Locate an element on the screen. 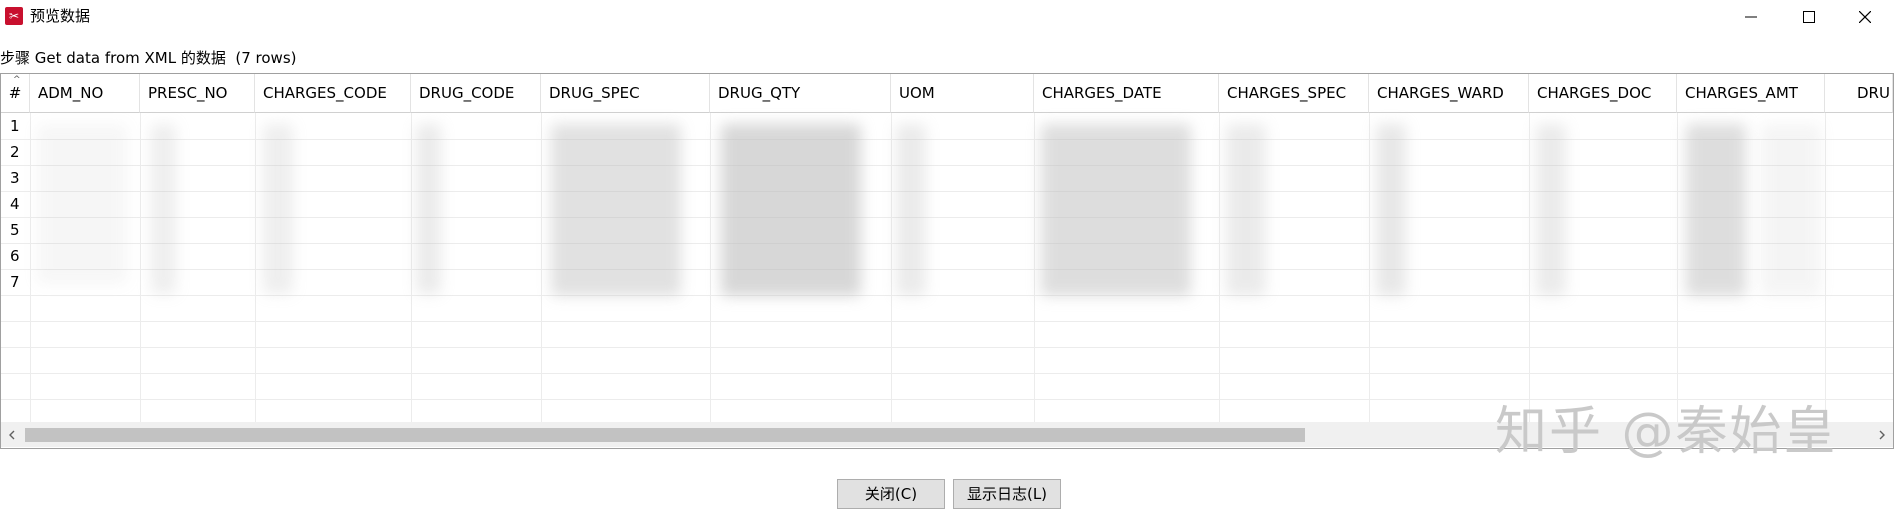 This screenshot has height=509, width=1894. row-number: 4 is located at coordinates (15, 204).